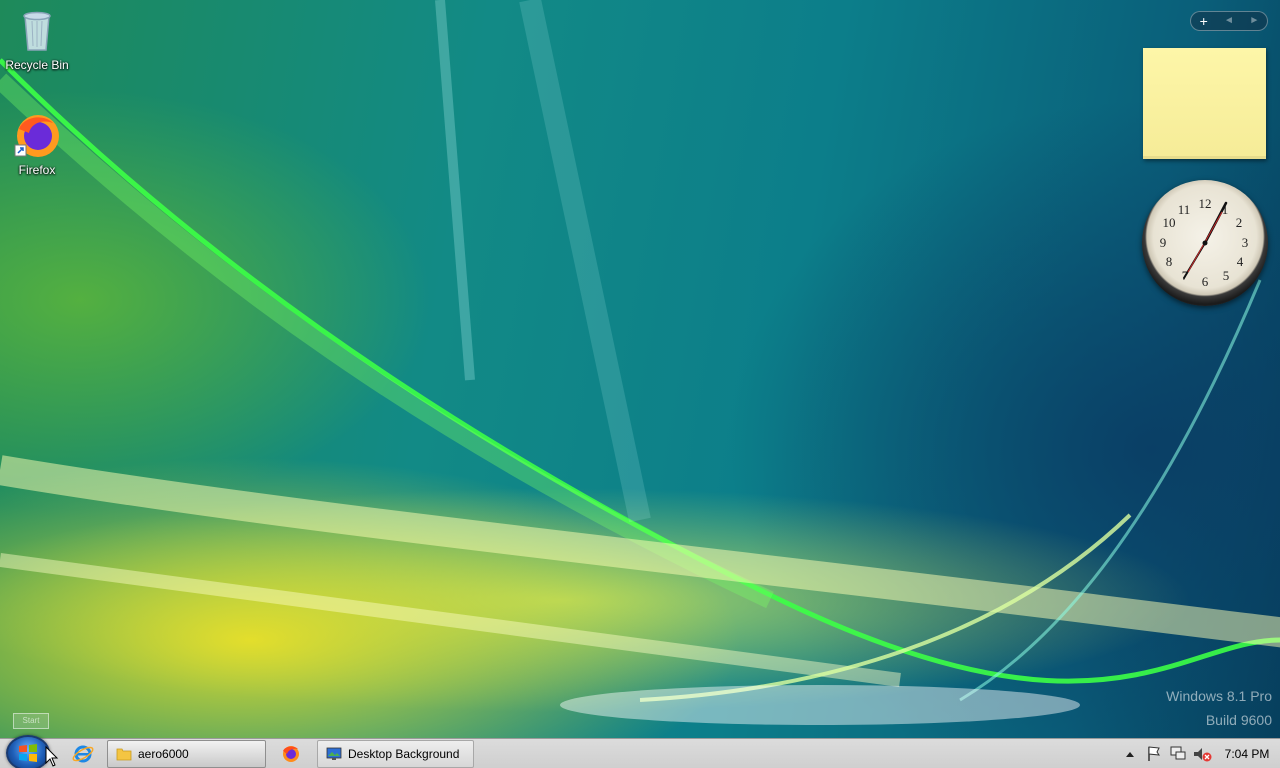 This screenshot has height=768, width=1280. I want to click on internet-explorer-icon, so click(83, 754).